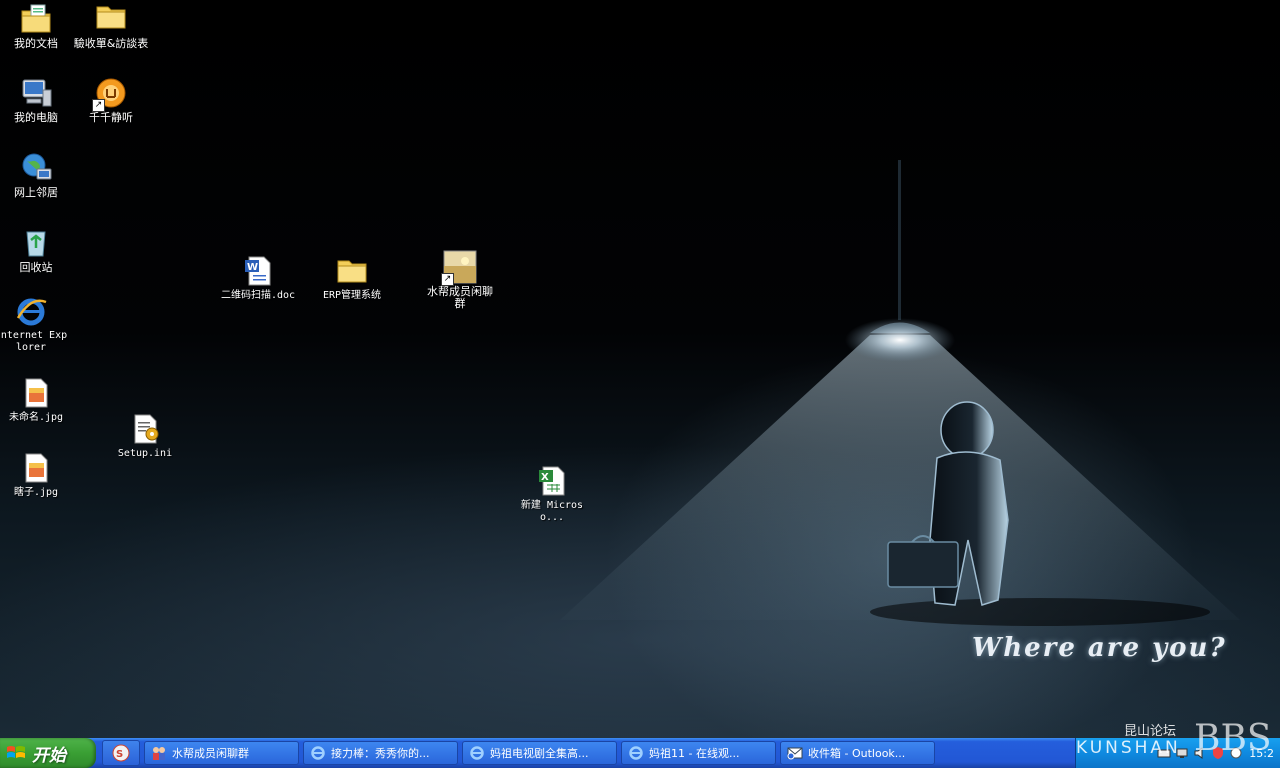 This screenshot has height=768, width=1280. What do you see at coordinates (16, 752) in the screenshot?
I see `windows-flag-icon` at bounding box center [16, 752].